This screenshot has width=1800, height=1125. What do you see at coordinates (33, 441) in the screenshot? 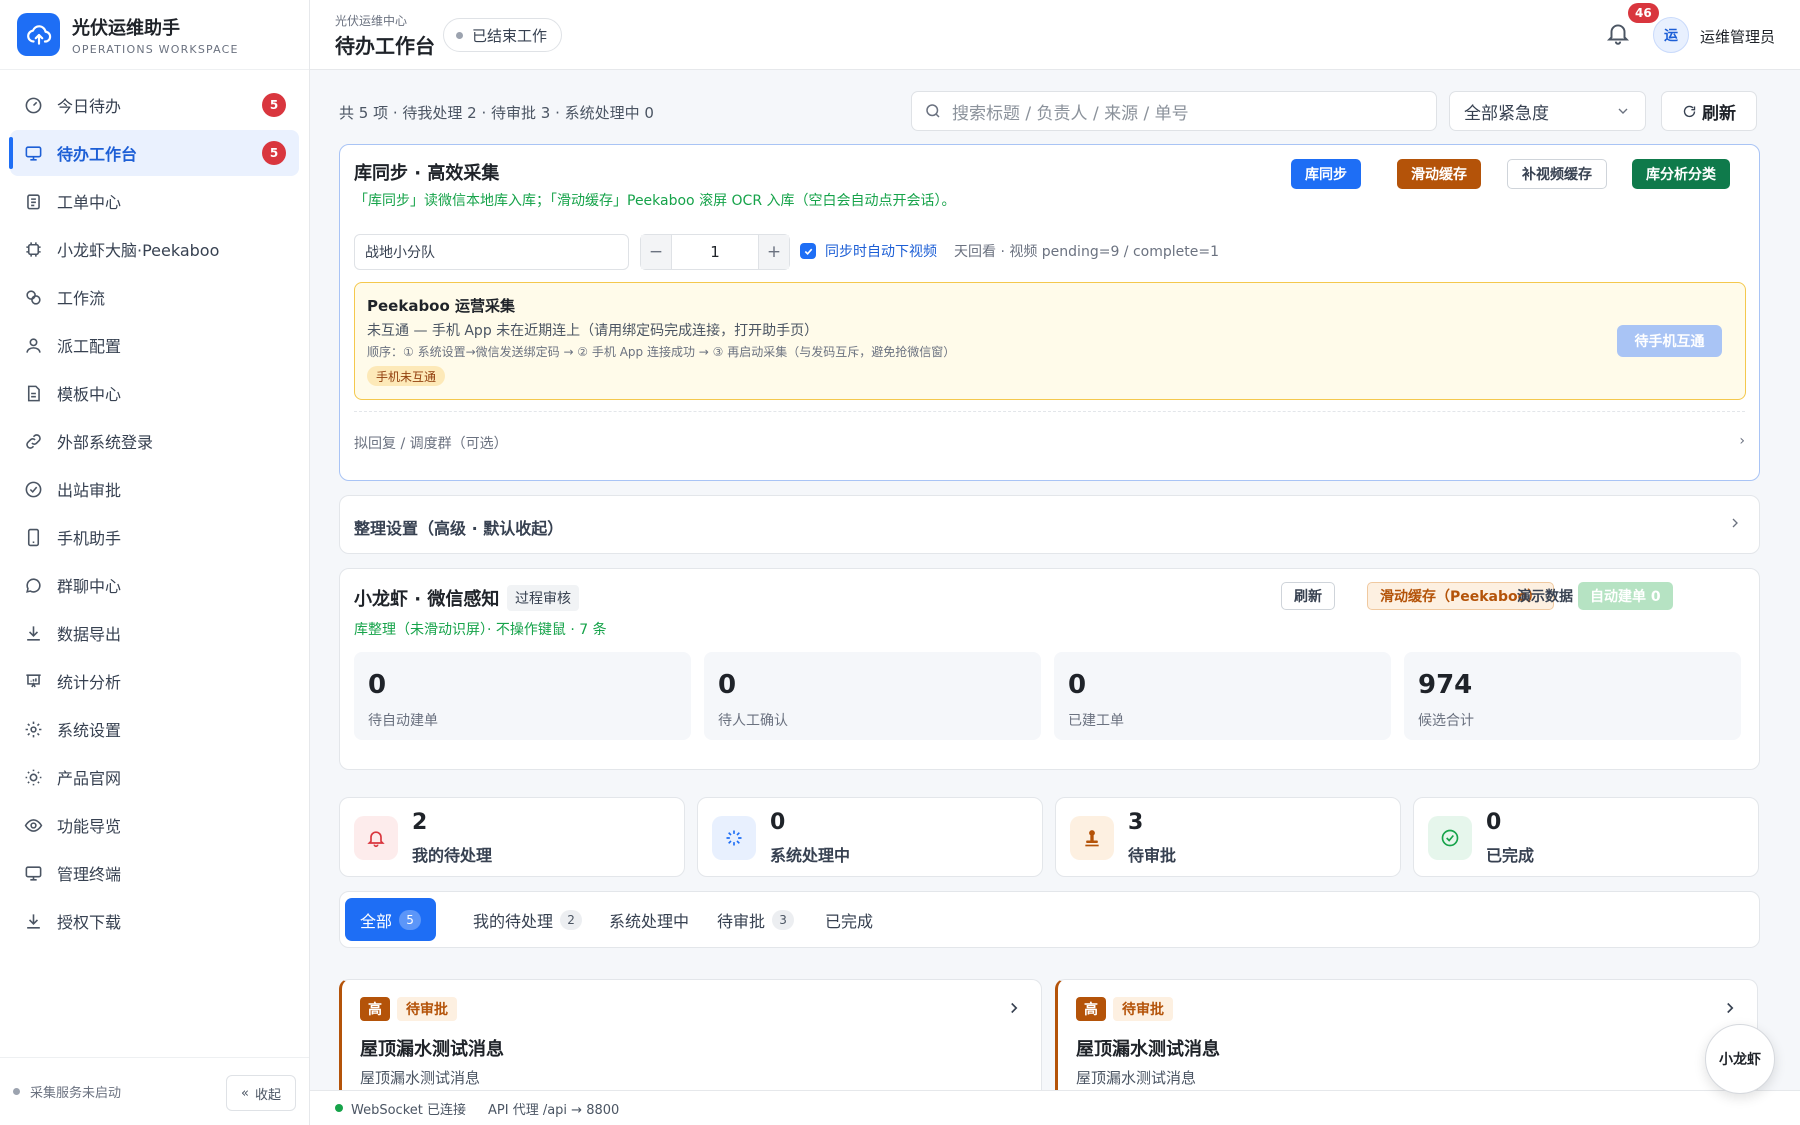
I see `link-icon` at bounding box center [33, 441].